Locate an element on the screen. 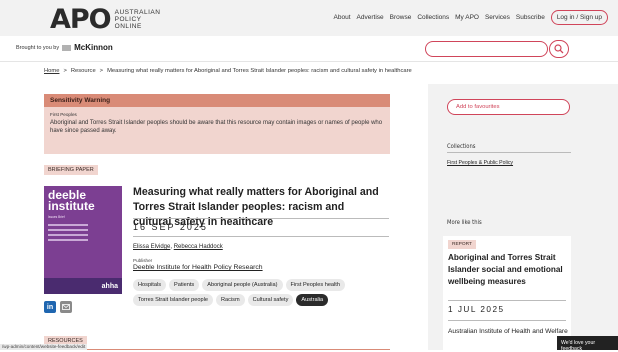 The height and width of the screenshot is (352, 618). logo-subtitle: AUSTRALIAN POLICY ONLINE is located at coordinates (138, 19).